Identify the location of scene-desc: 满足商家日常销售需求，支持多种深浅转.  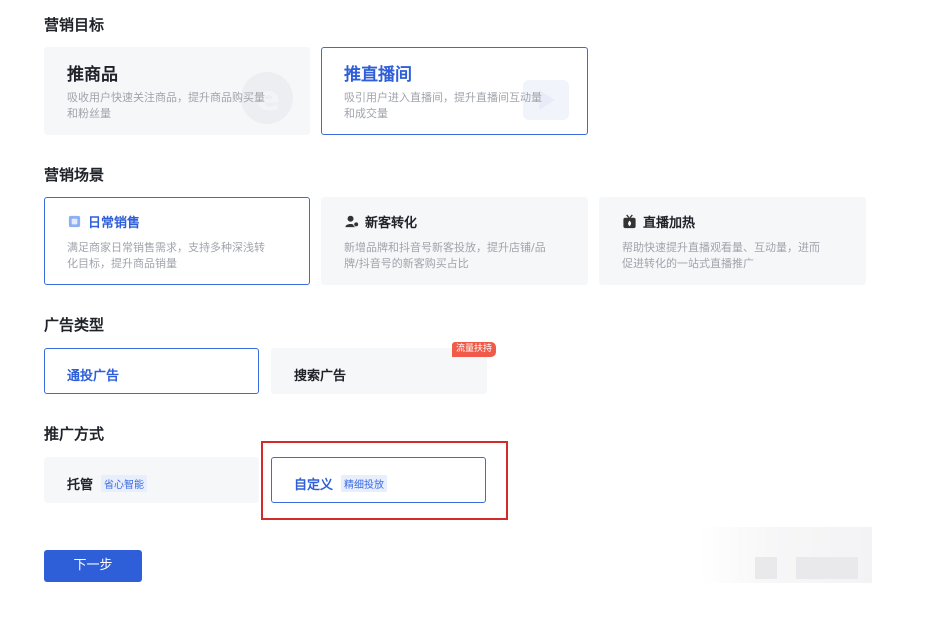
(166, 247).